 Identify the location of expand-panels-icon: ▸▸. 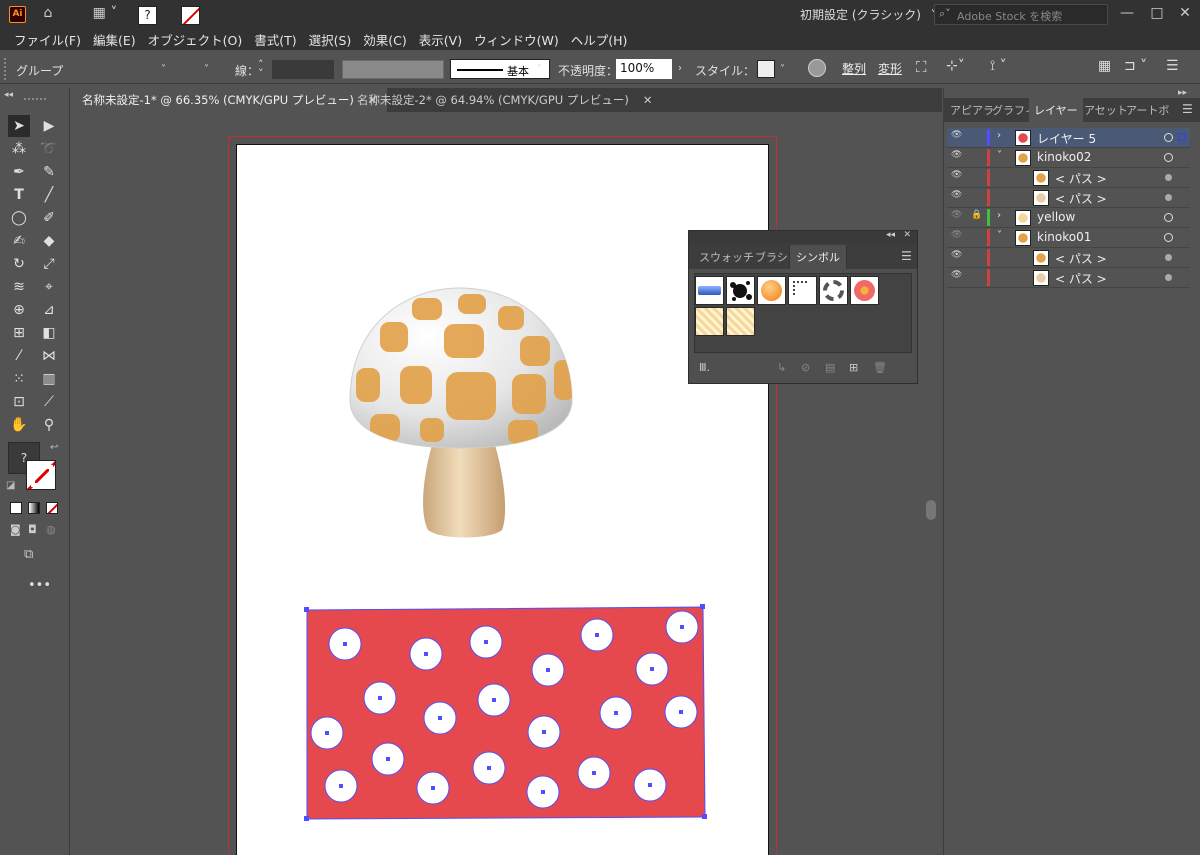
(1182, 93).